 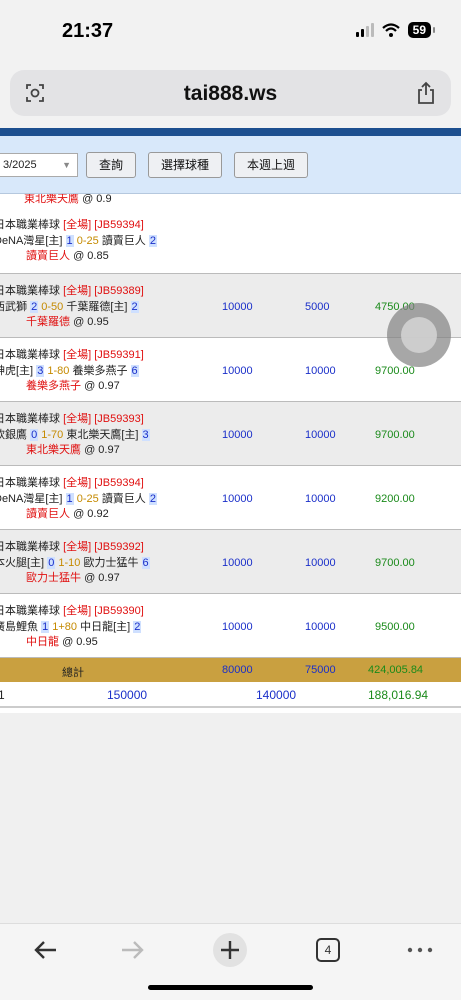 What do you see at coordinates (230, 165) in the screenshot?
I see `filter-bar: 3/2025 ▼ 查詢 選擇球種 本週上週` at bounding box center [230, 165].